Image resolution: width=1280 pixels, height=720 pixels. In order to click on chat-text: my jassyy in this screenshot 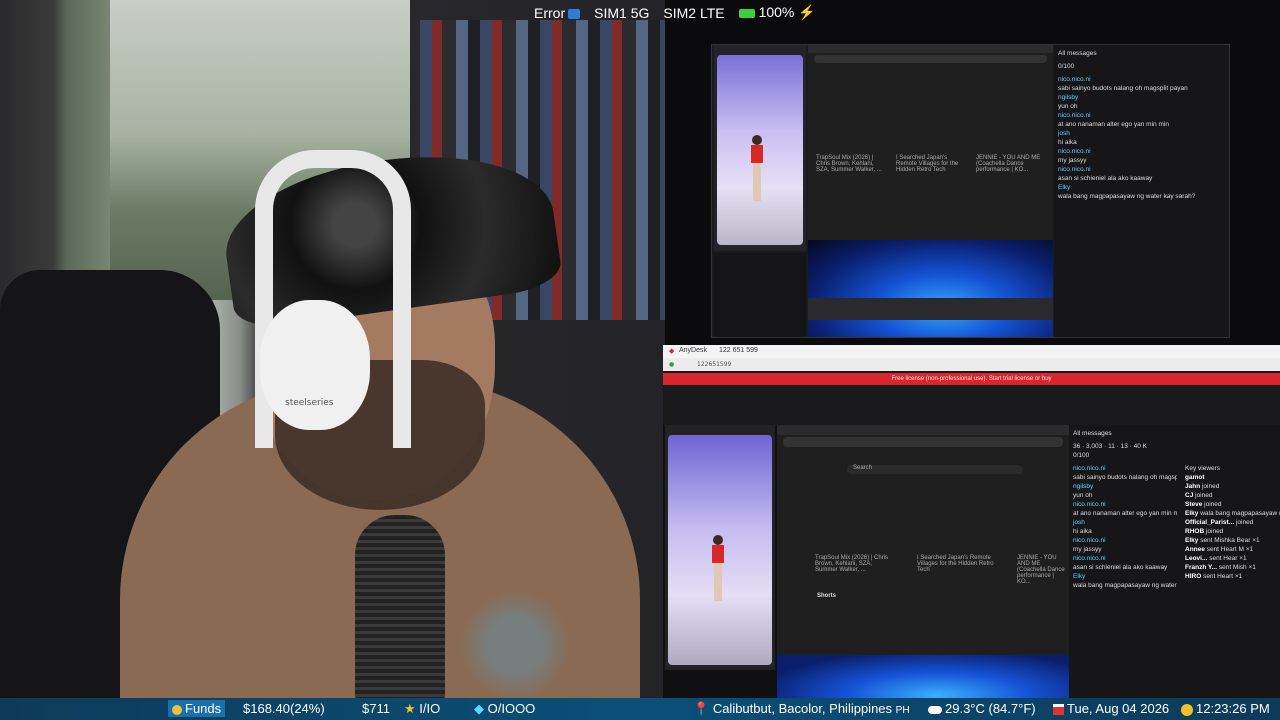, I will do `click(1072, 160)`.